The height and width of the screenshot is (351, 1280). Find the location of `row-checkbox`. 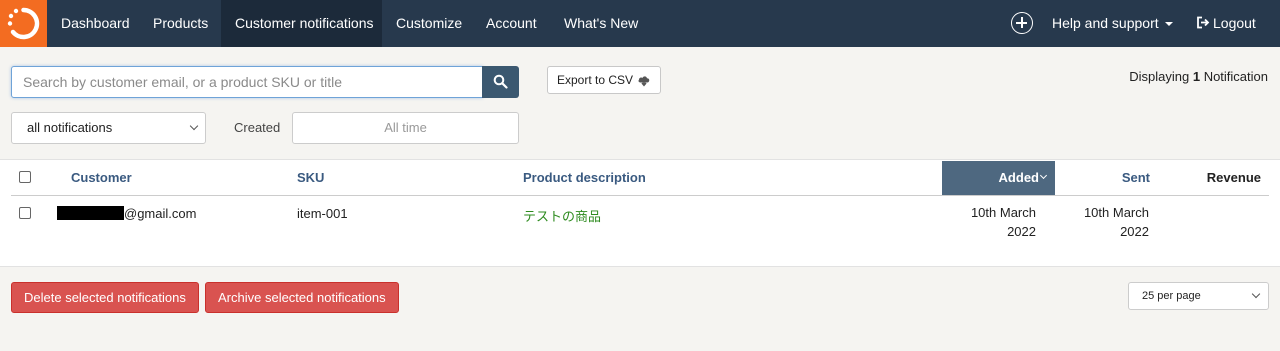

row-checkbox is located at coordinates (25, 213).